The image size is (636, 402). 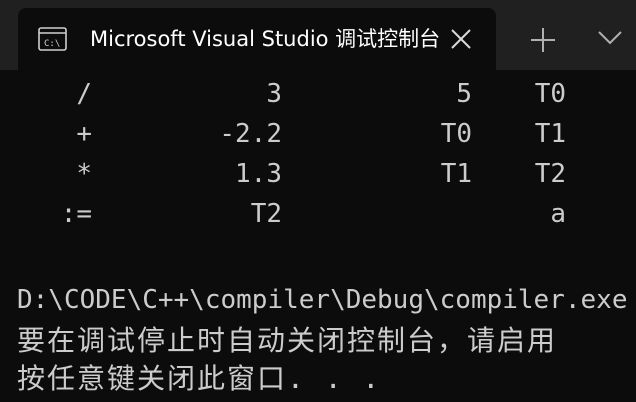 What do you see at coordinates (550, 174) in the screenshot?
I see `quad-result: T2` at bounding box center [550, 174].